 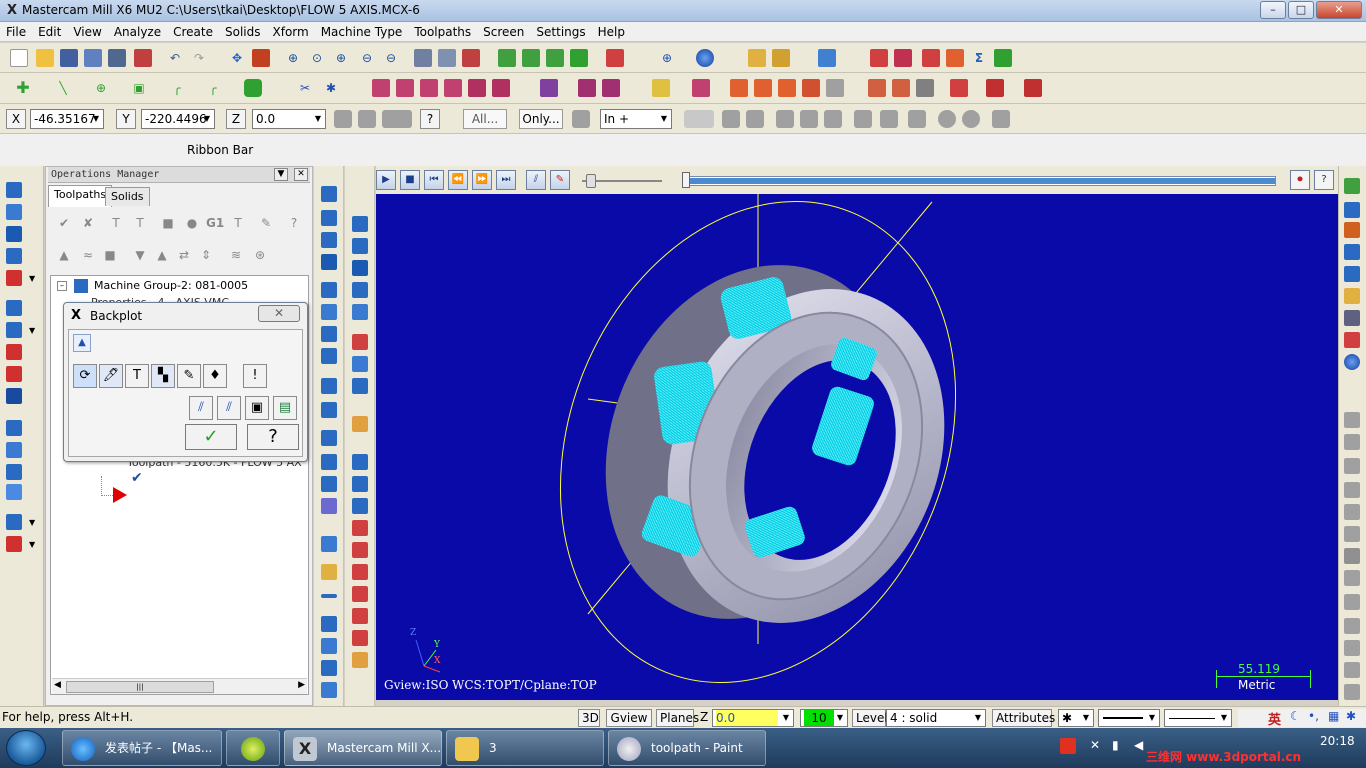 I want to click on menu-analyze: Analyze, so click(x=137, y=32).